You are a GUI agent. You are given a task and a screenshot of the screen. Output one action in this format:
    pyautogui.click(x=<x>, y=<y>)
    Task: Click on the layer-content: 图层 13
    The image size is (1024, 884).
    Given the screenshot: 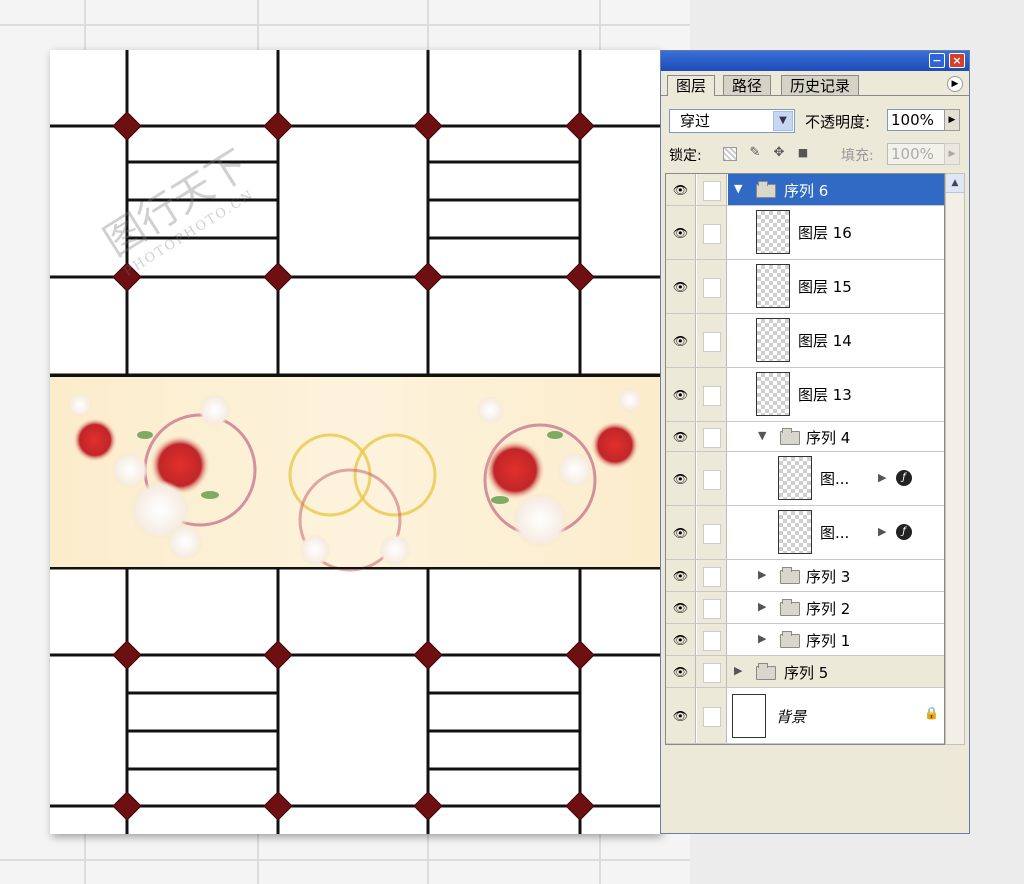 What is the action you would take?
    pyautogui.click(x=836, y=394)
    